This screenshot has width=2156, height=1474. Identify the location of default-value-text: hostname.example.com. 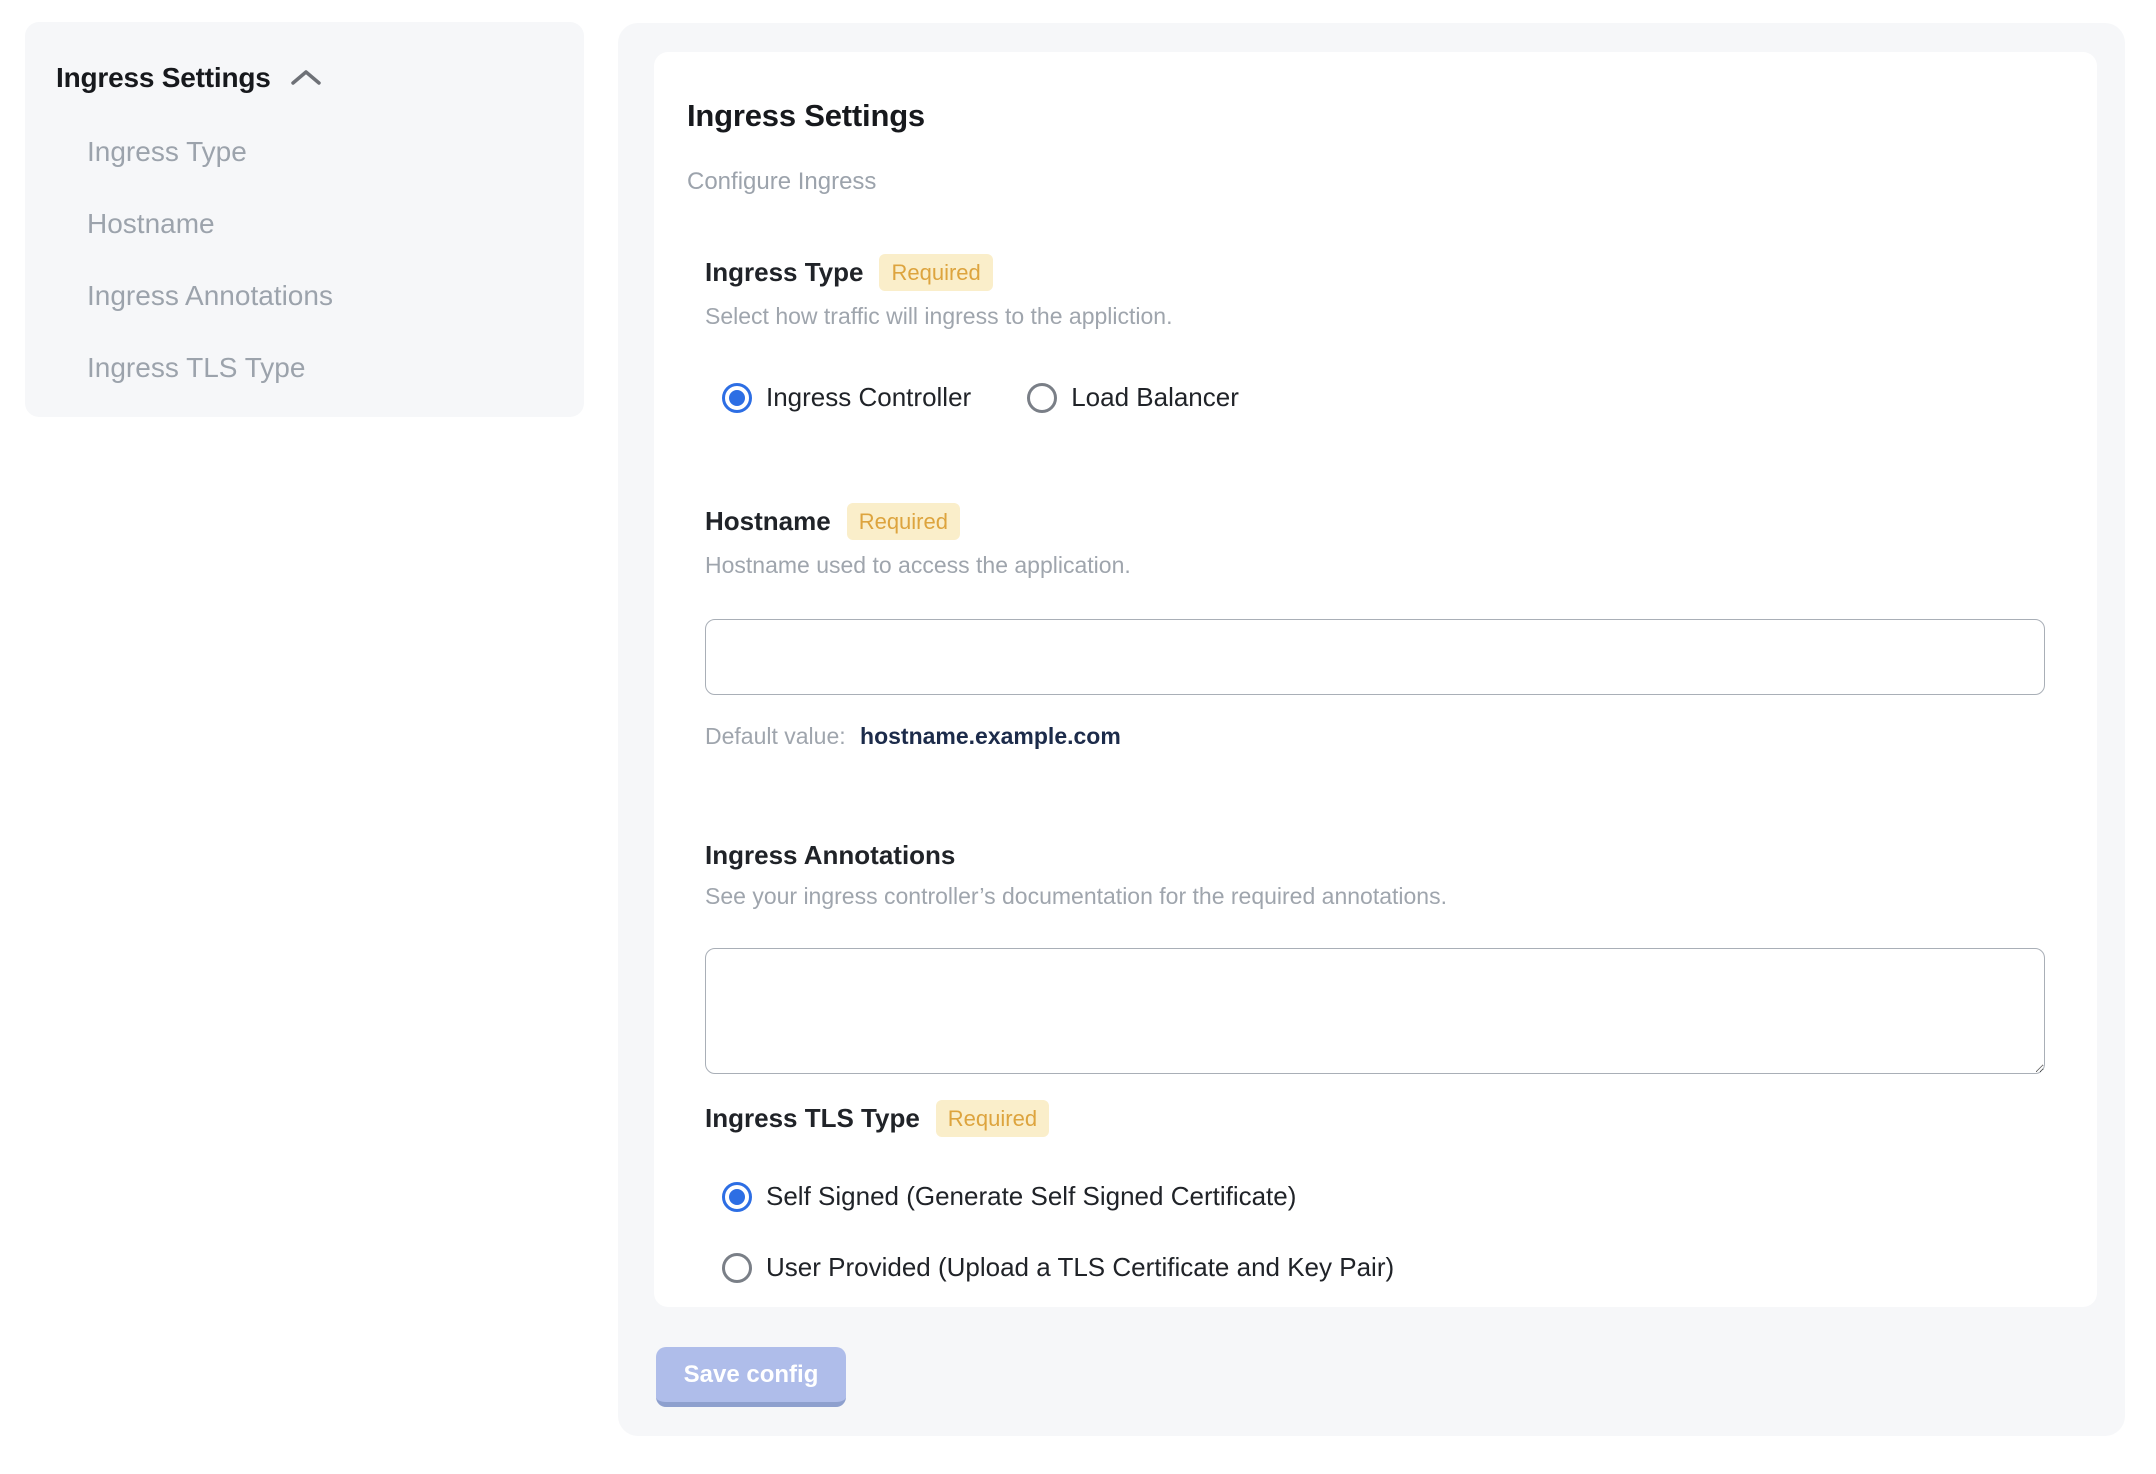
(990, 736).